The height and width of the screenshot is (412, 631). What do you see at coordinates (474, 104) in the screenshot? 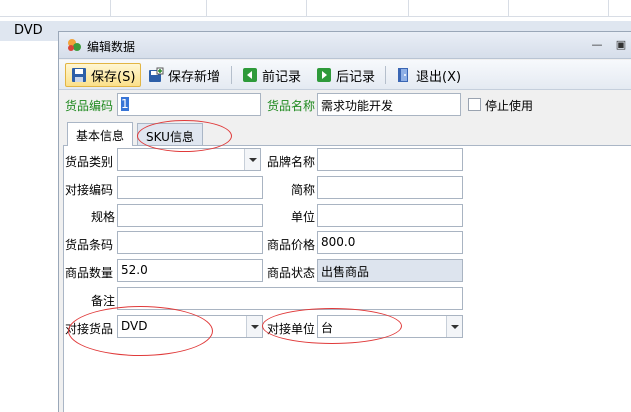
I see `disable-checkbox` at bounding box center [474, 104].